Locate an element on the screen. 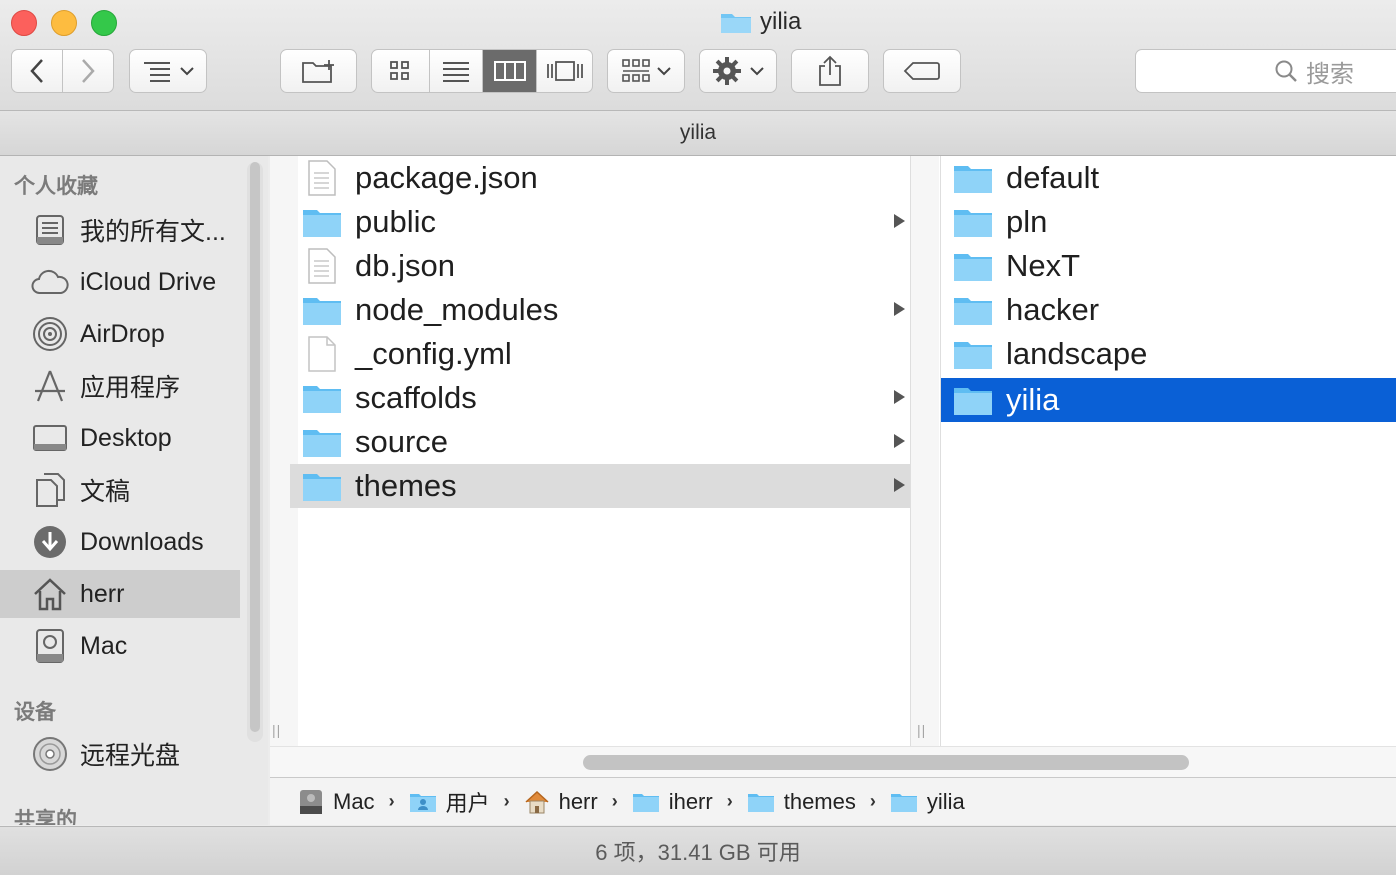 This screenshot has width=1396, height=875. sidebar-item-label: Downloads is located at coordinates (142, 541).